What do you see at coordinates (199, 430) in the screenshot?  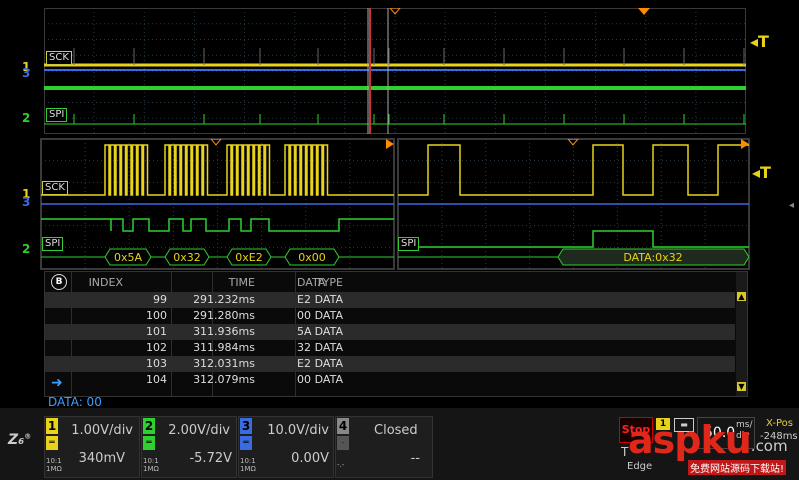 I see `channel-2-vdiv: 2.00V/div` at bounding box center [199, 430].